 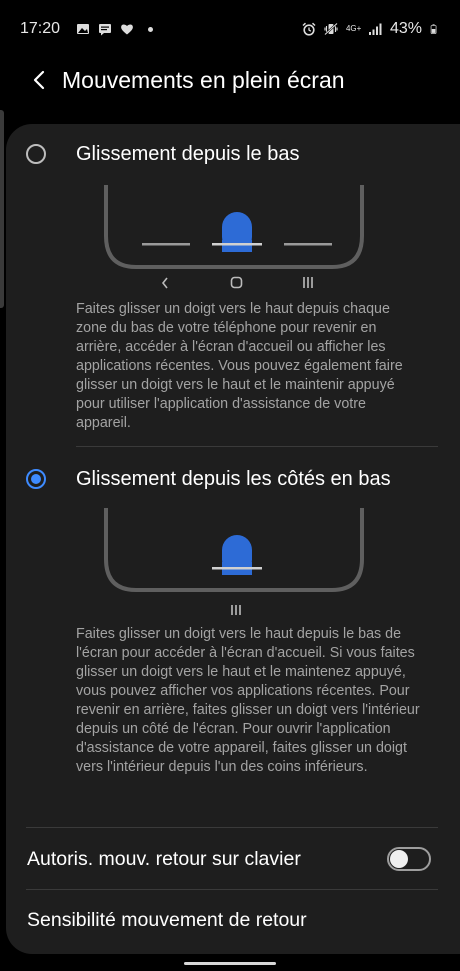 What do you see at coordinates (203, 79) in the screenshot?
I see `page-title: Mouvements en plein écran` at bounding box center [203, 79].